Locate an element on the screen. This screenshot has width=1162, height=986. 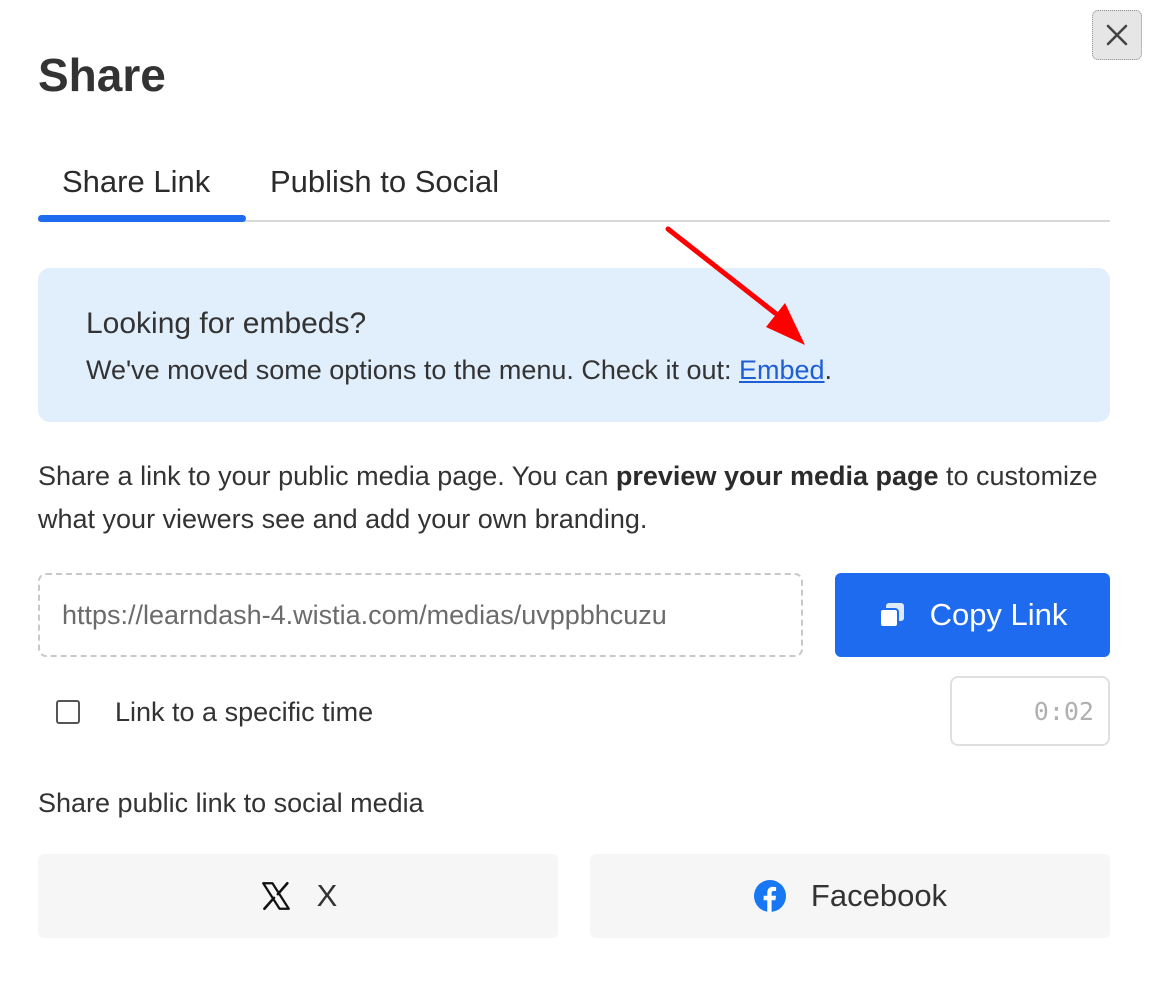
description-bold: preview your media page is located at coordinates (777, 476).